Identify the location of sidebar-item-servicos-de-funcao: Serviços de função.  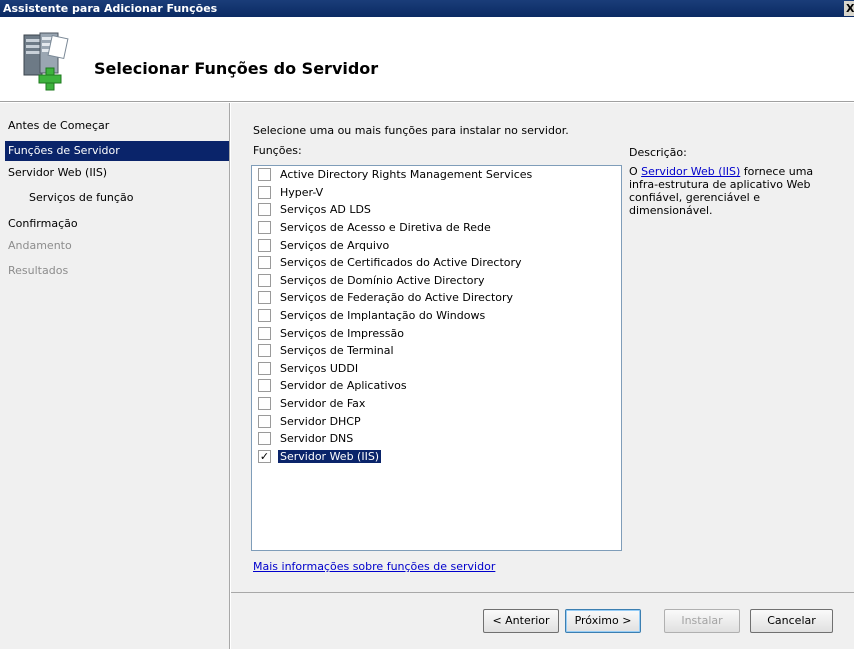
(117, 198).